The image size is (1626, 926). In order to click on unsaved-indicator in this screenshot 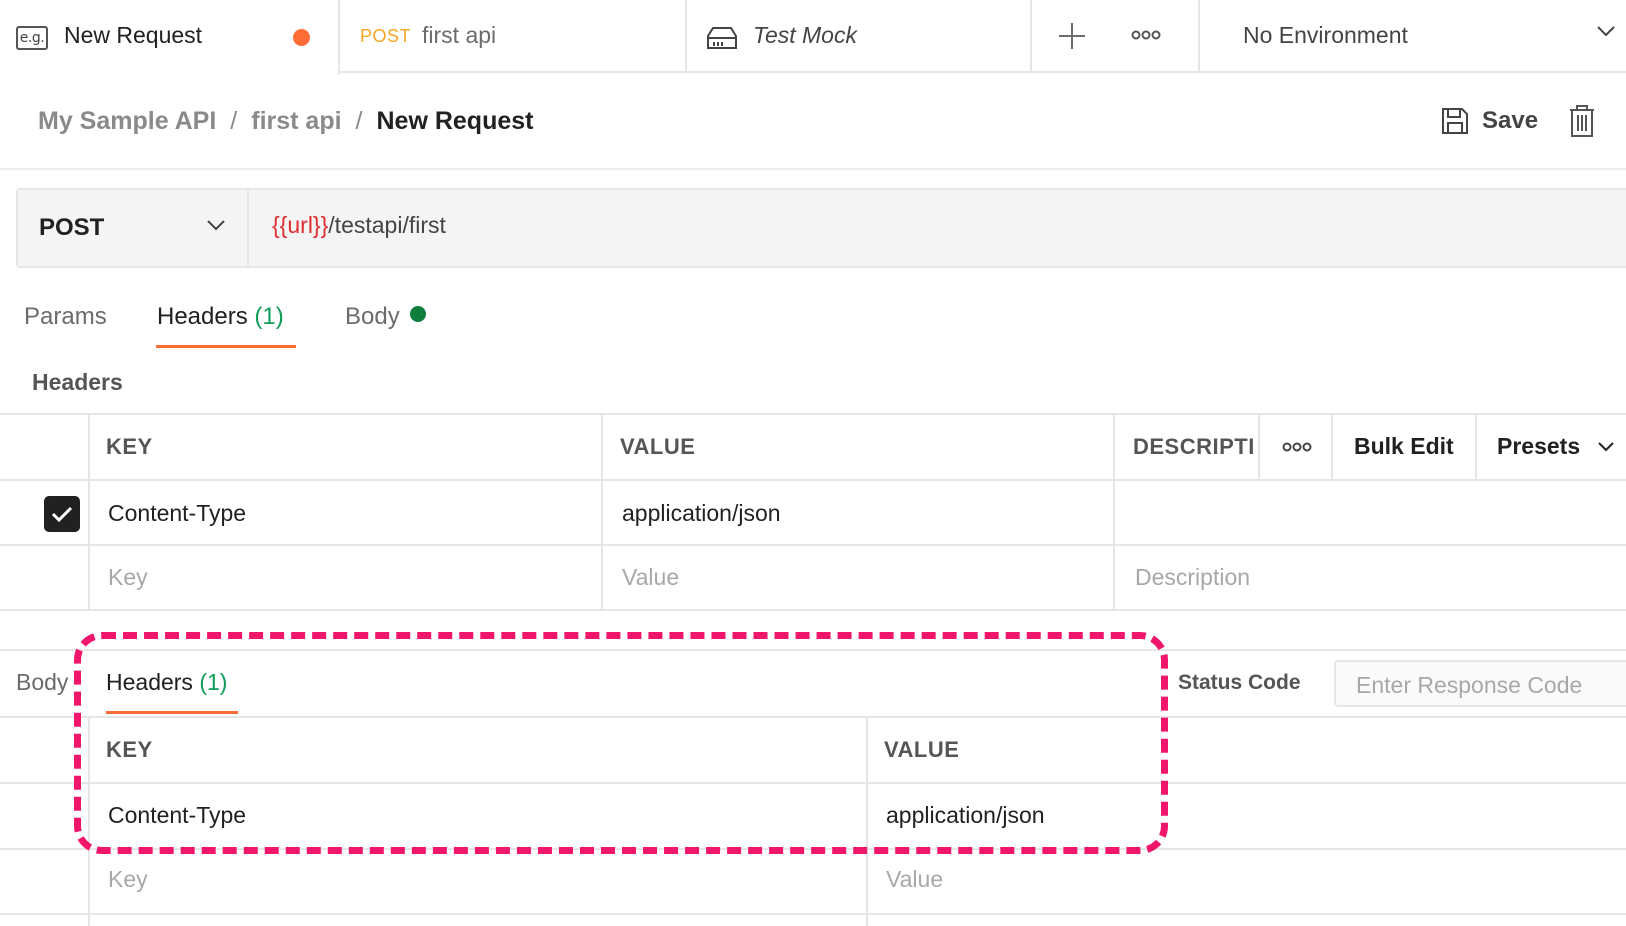, I will do `click(301, 37)`.